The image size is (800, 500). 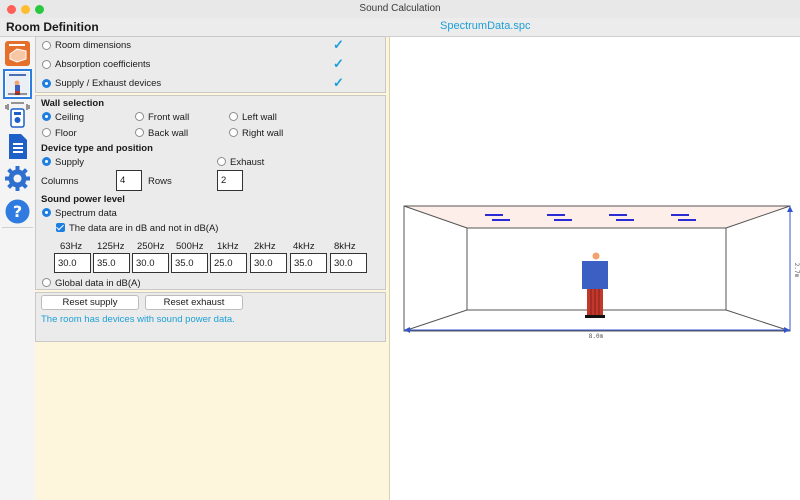 What do you see at coordinates (304, 246) in the screenshot?
I see `freq-label: 4kHz` at bounding box center [304, 246].